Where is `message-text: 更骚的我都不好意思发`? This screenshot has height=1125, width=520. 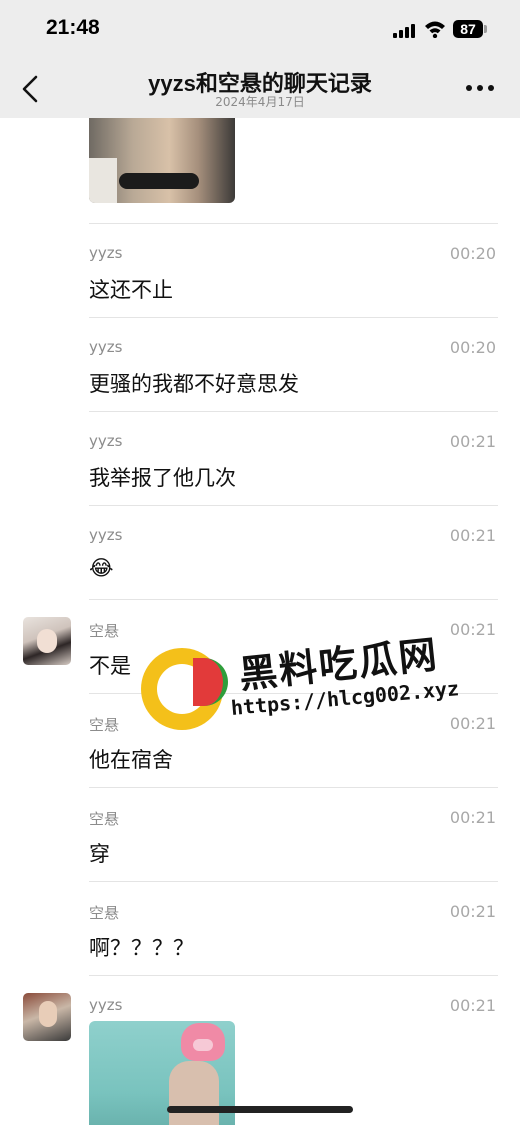
message-text: 更骚的我都不好意思发 is located at coordinates (194, 384).